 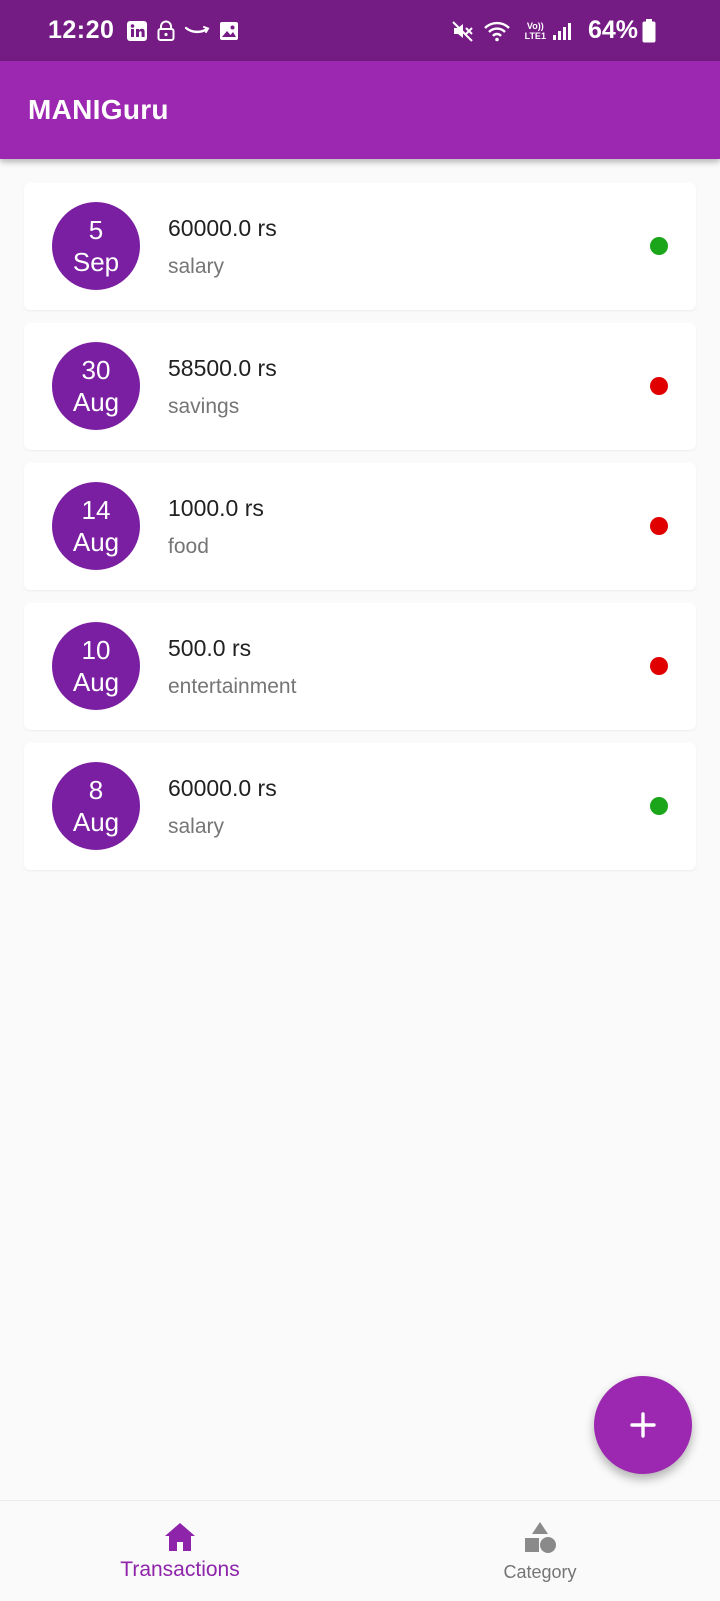 What do you see at coordinates (360, 526) in the screenshot?
I see `transaction-card: 14 Aug 1000.0 rs food` at bounding box center [360, 526].